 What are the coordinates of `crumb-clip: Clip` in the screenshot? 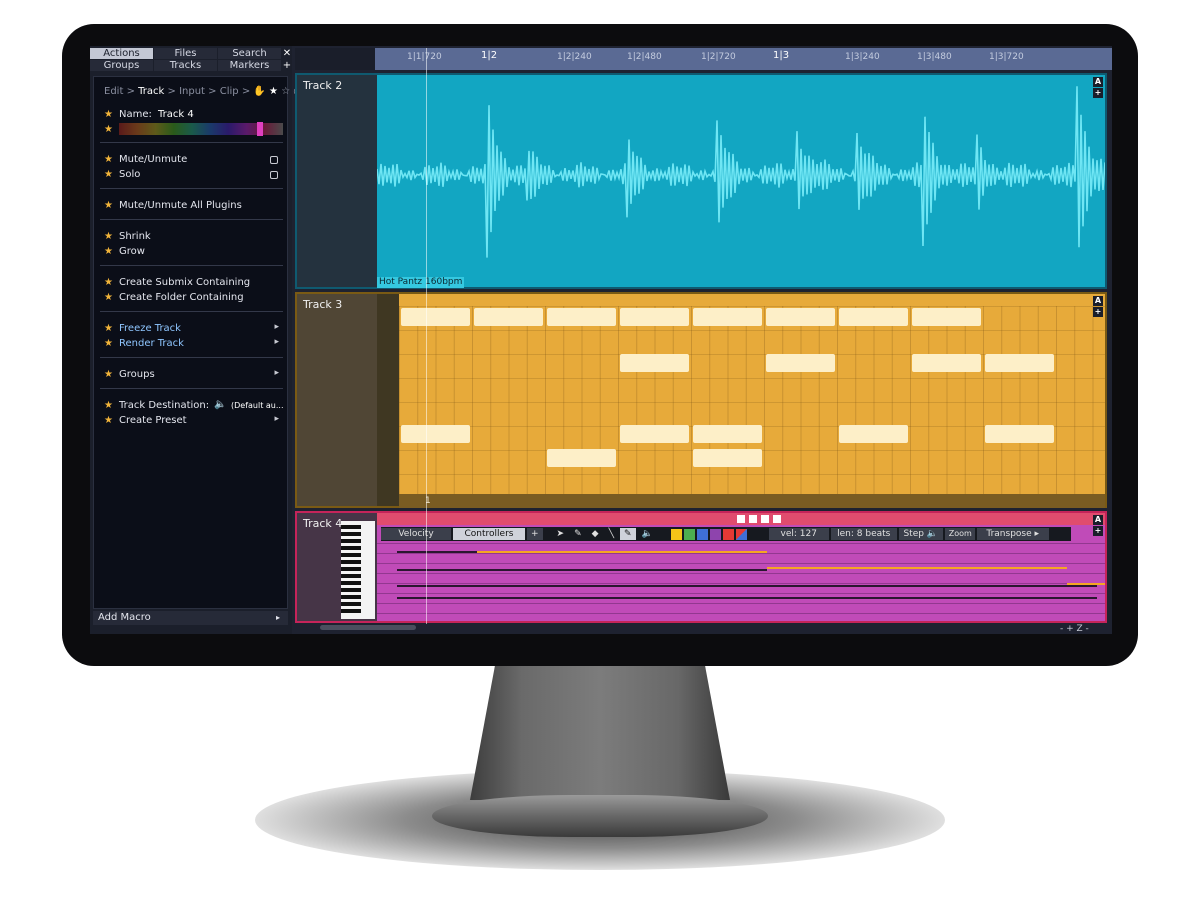 It's located at (229, 91).